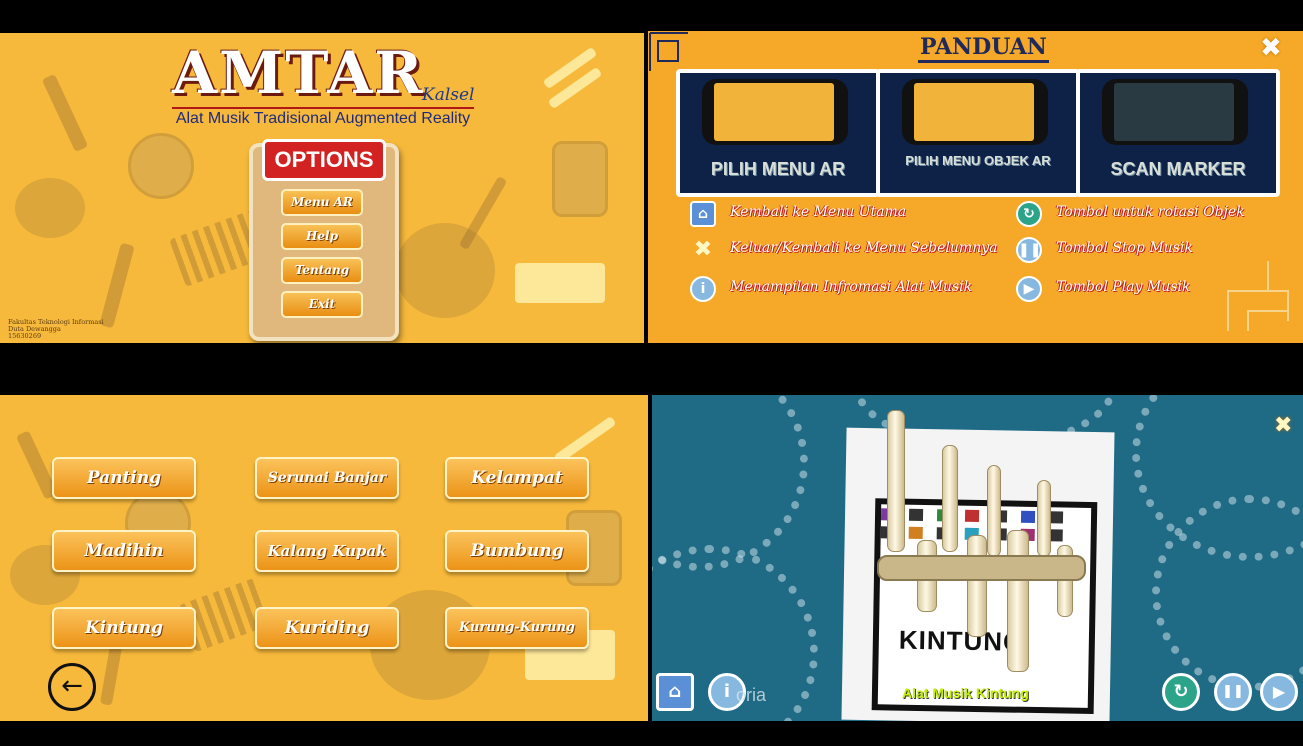 Image resolution: width=1303 pixels, height=746 pixels. What do you see at coordinates (327, 628) in the screenshot?
I see `instrument-button-kuriding: Kuriding` at bounding box center [327, 628].